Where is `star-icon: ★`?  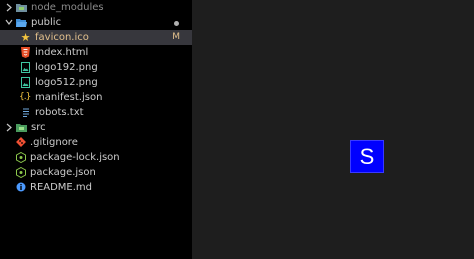 star-icon: ★ is located at coordinates (25, 37).